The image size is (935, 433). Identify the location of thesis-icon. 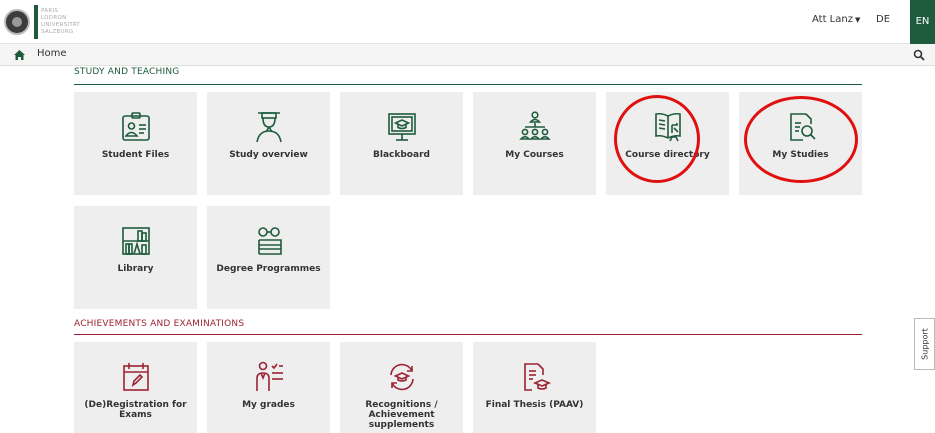
(537, 377).